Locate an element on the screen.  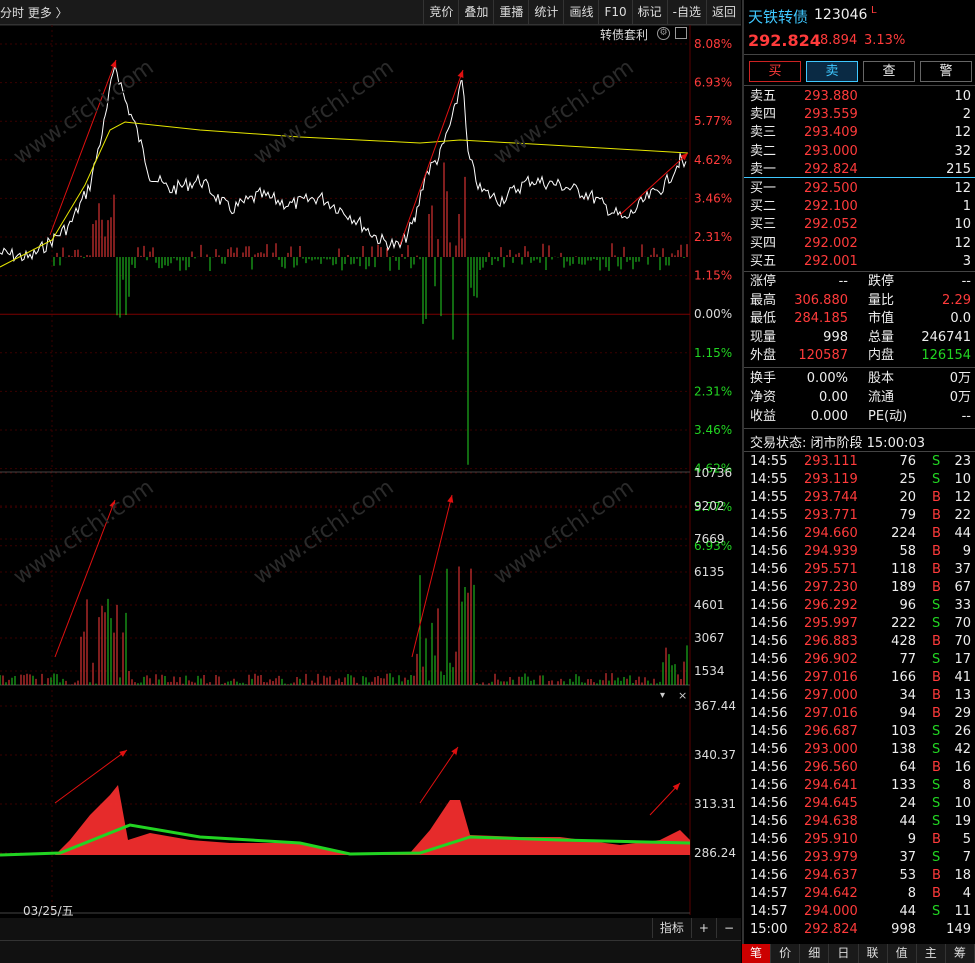
quote-tab-5: 值 is located at coordinates (902, 953).